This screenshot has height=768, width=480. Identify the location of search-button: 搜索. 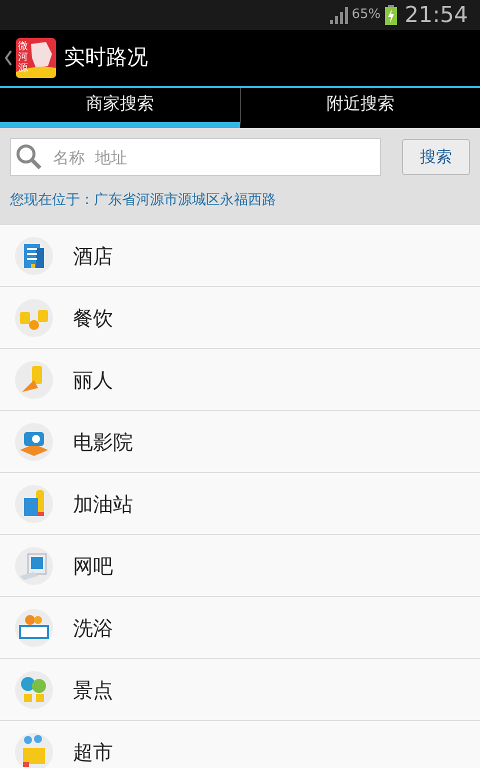
(436, 157).